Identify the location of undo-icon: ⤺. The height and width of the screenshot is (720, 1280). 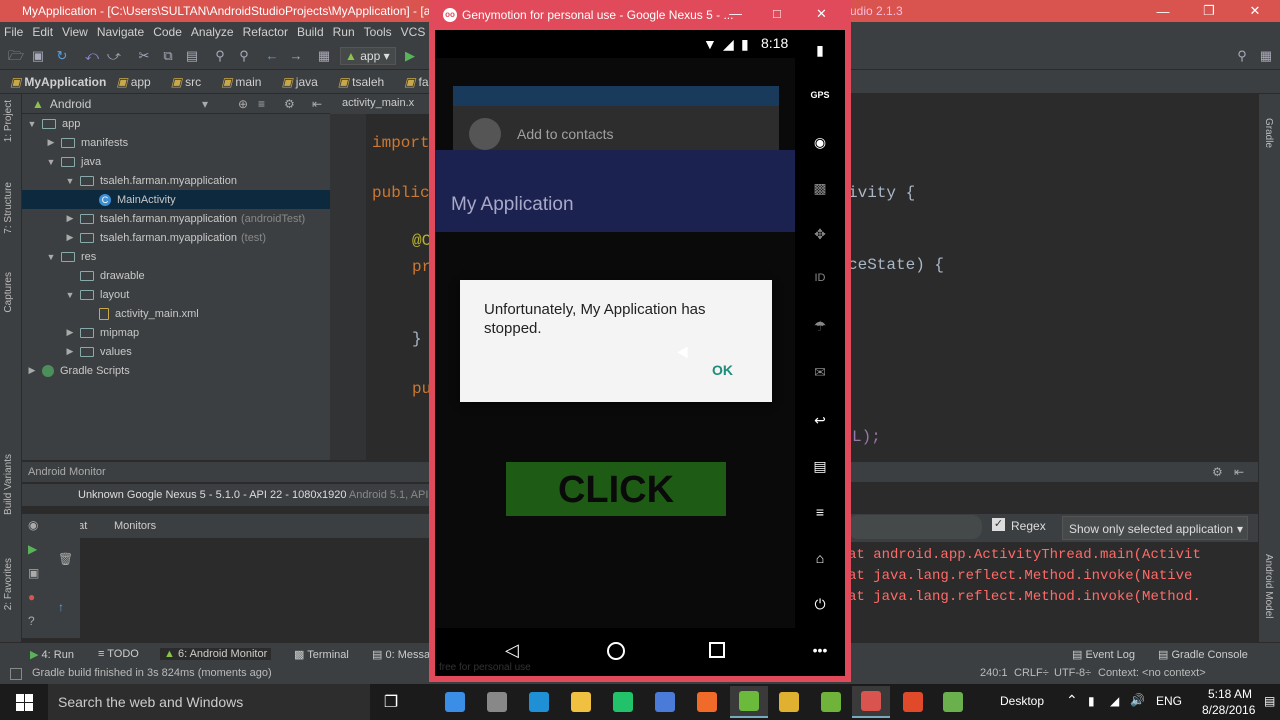
(92, 56).